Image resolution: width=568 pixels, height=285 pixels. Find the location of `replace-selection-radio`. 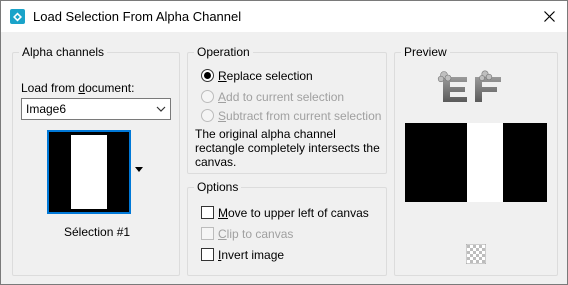

replace-selection-radio is located at coordinates (207, 75).